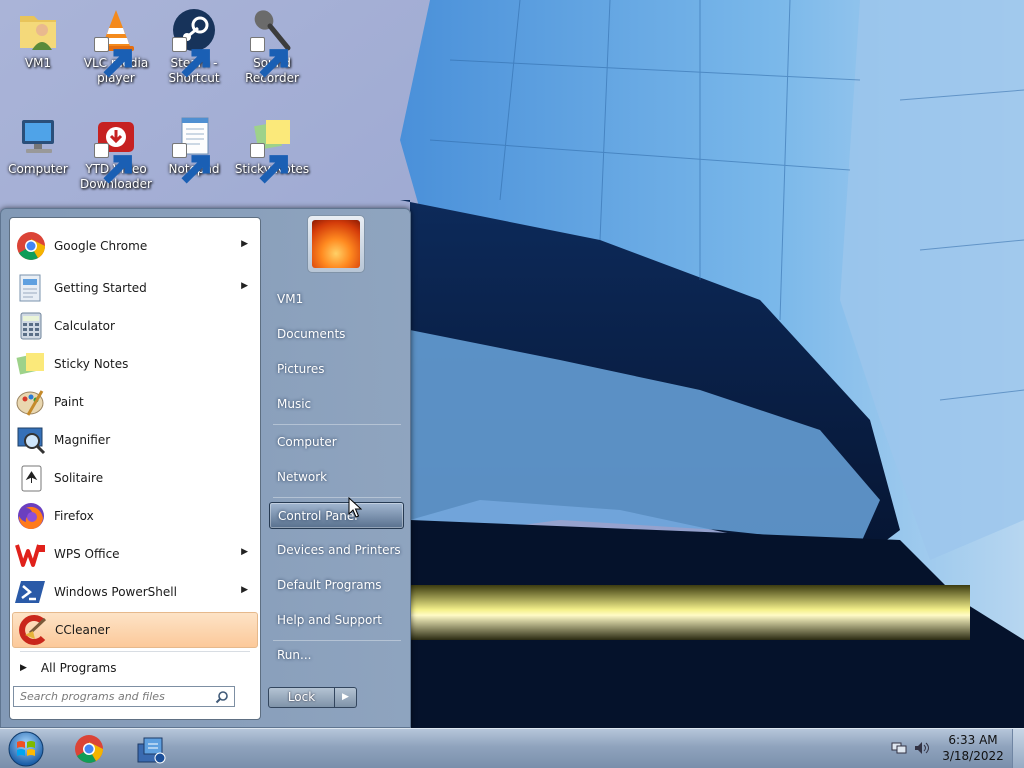 The height and width of the screenshot is (768, 1024). I want to click on mouse-cursor-icon, so click(355, 507).